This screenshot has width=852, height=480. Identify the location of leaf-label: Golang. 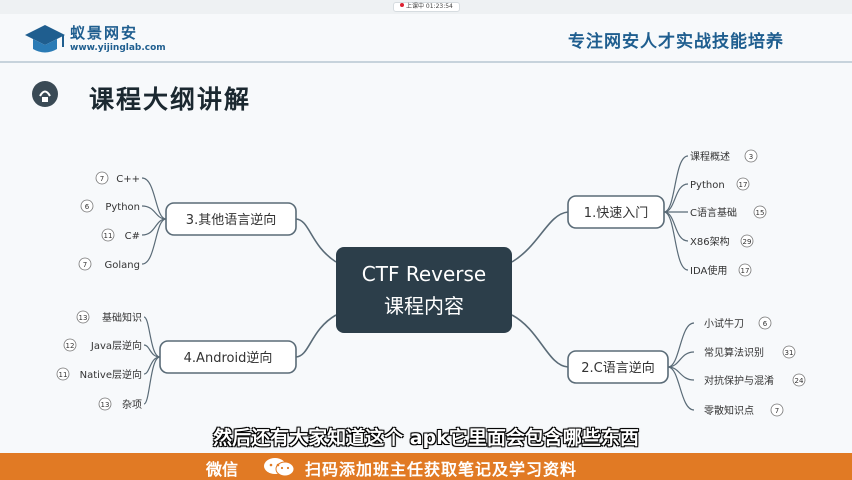
(122, 265).